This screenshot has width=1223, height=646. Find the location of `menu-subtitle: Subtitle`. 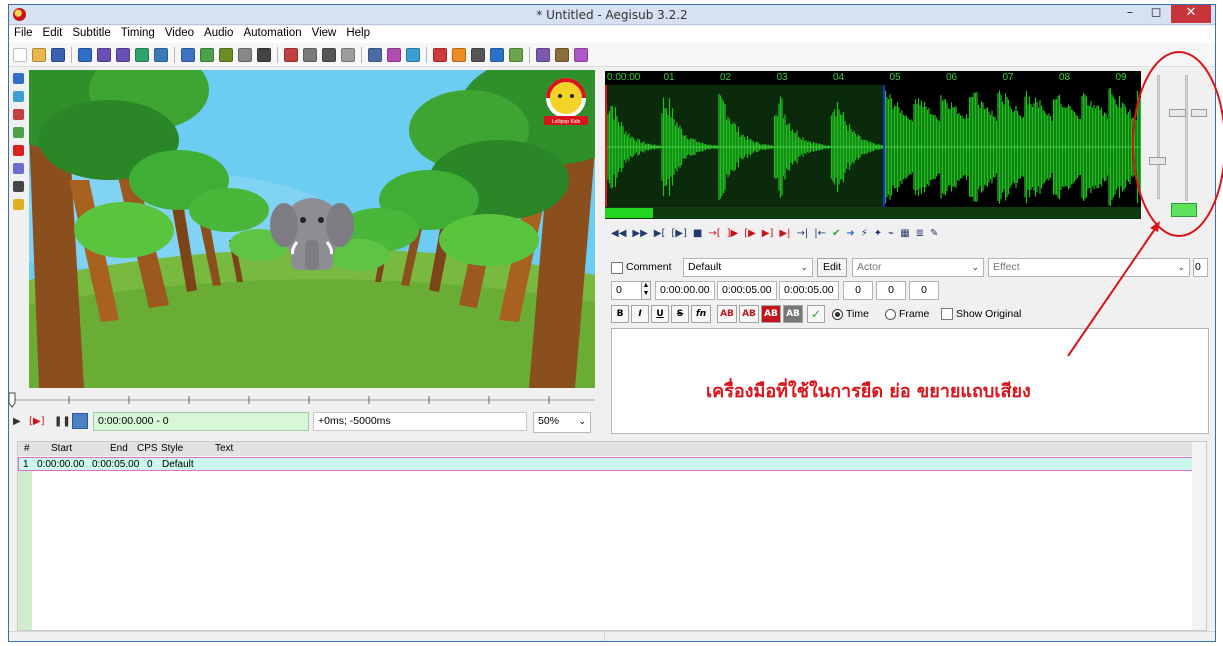

menu-subtitle: Subtitle is located at coordinates (91, 33).